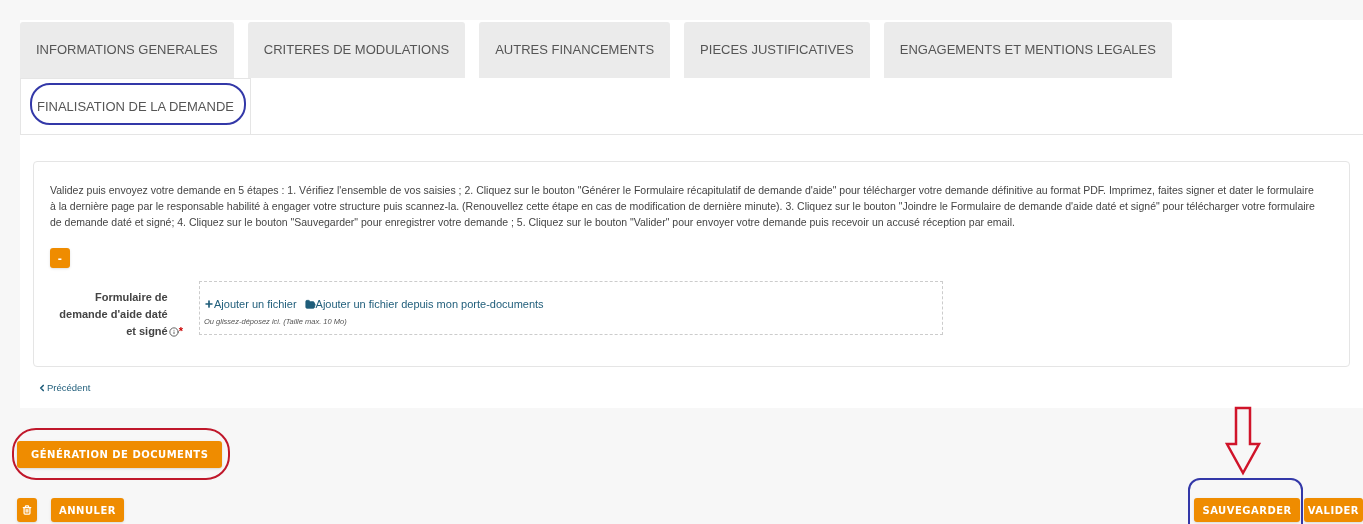 The height and width of the screenshot is (524, 1363). I want to click on previous-link: Précédent, so click(64, 388).